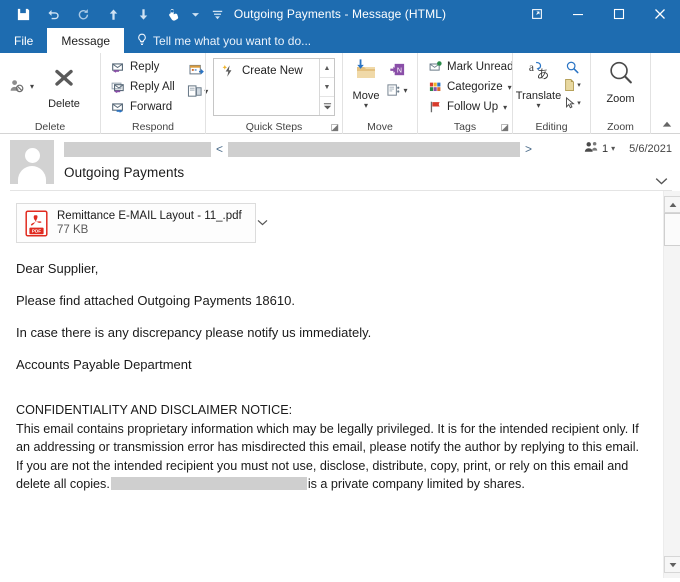  I want to click on close-icon, so click(659, 14).